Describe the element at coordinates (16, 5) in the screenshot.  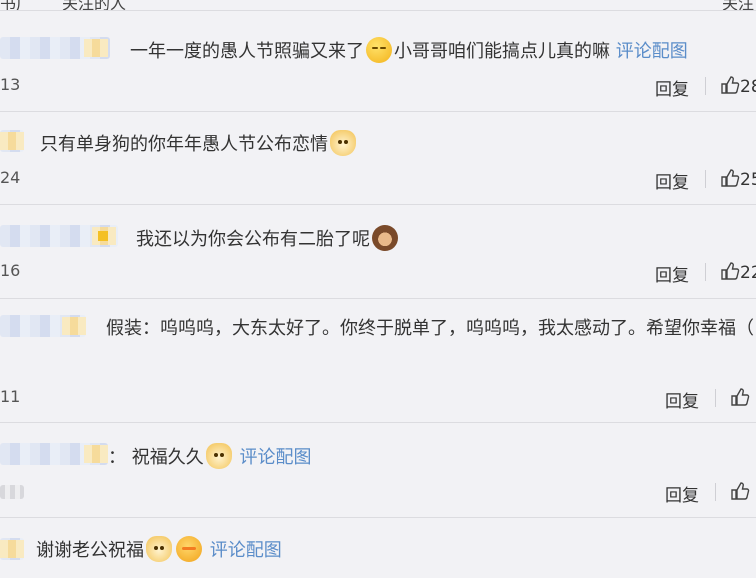
I see `top-left-label: 书广` at that location.